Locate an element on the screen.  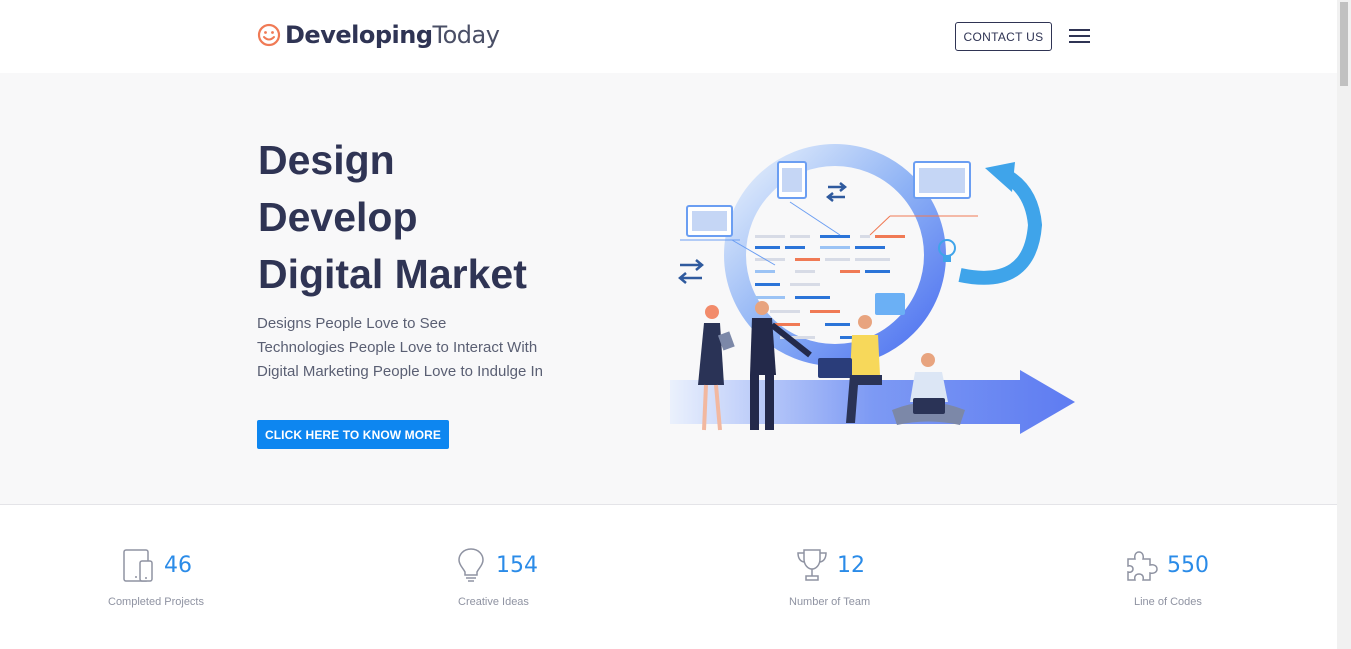
stat-label: Creative Ideas is located at coordinates (493, 602).